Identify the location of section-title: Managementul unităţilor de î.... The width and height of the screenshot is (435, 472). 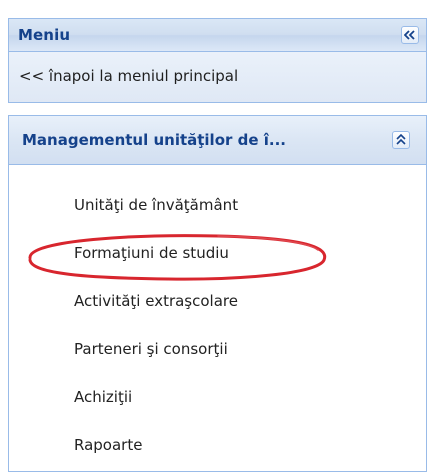
(154, 140).